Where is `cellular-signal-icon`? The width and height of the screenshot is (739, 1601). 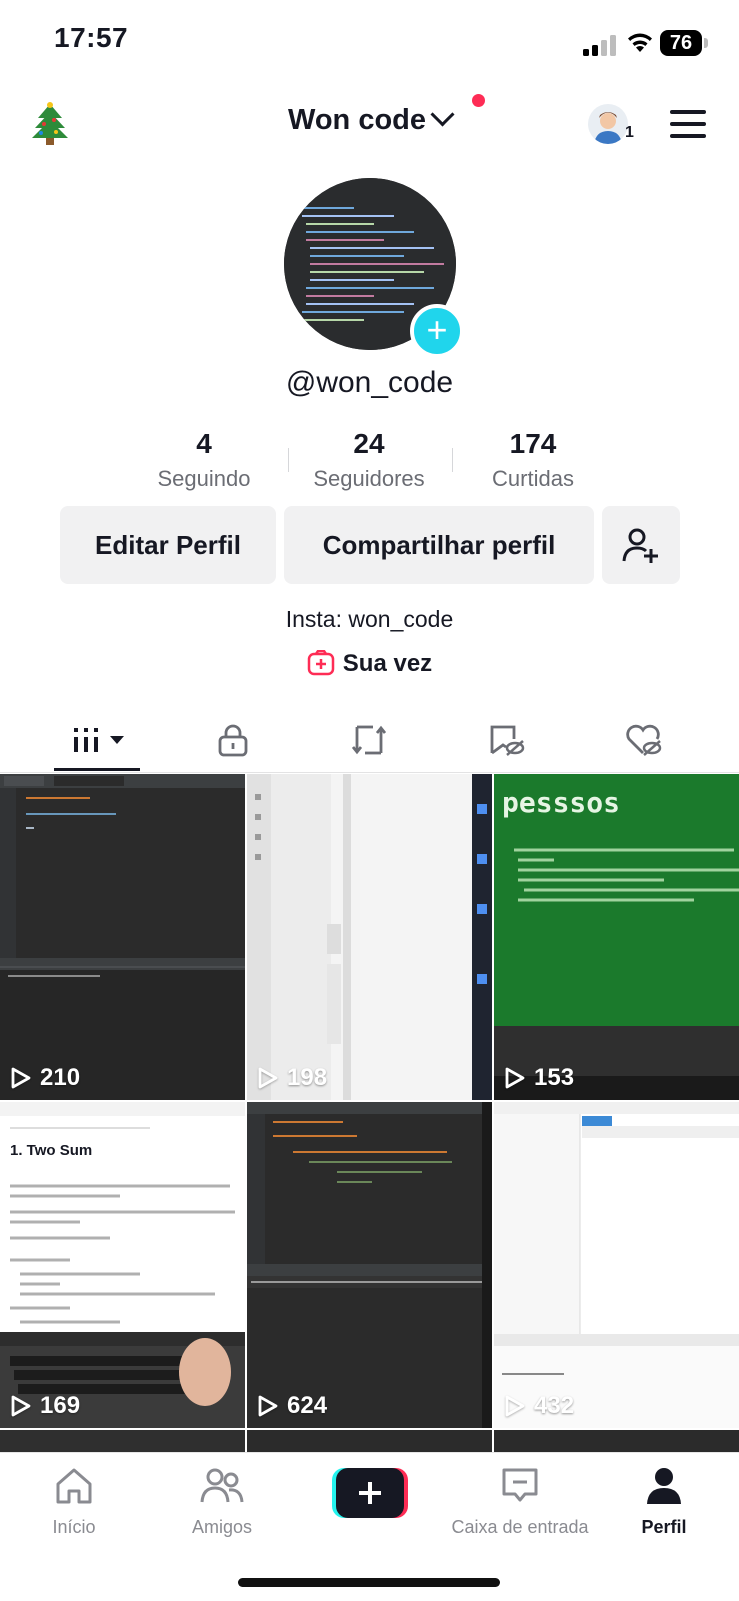
cellular-signal-icon is located at coordinates (601, 45).